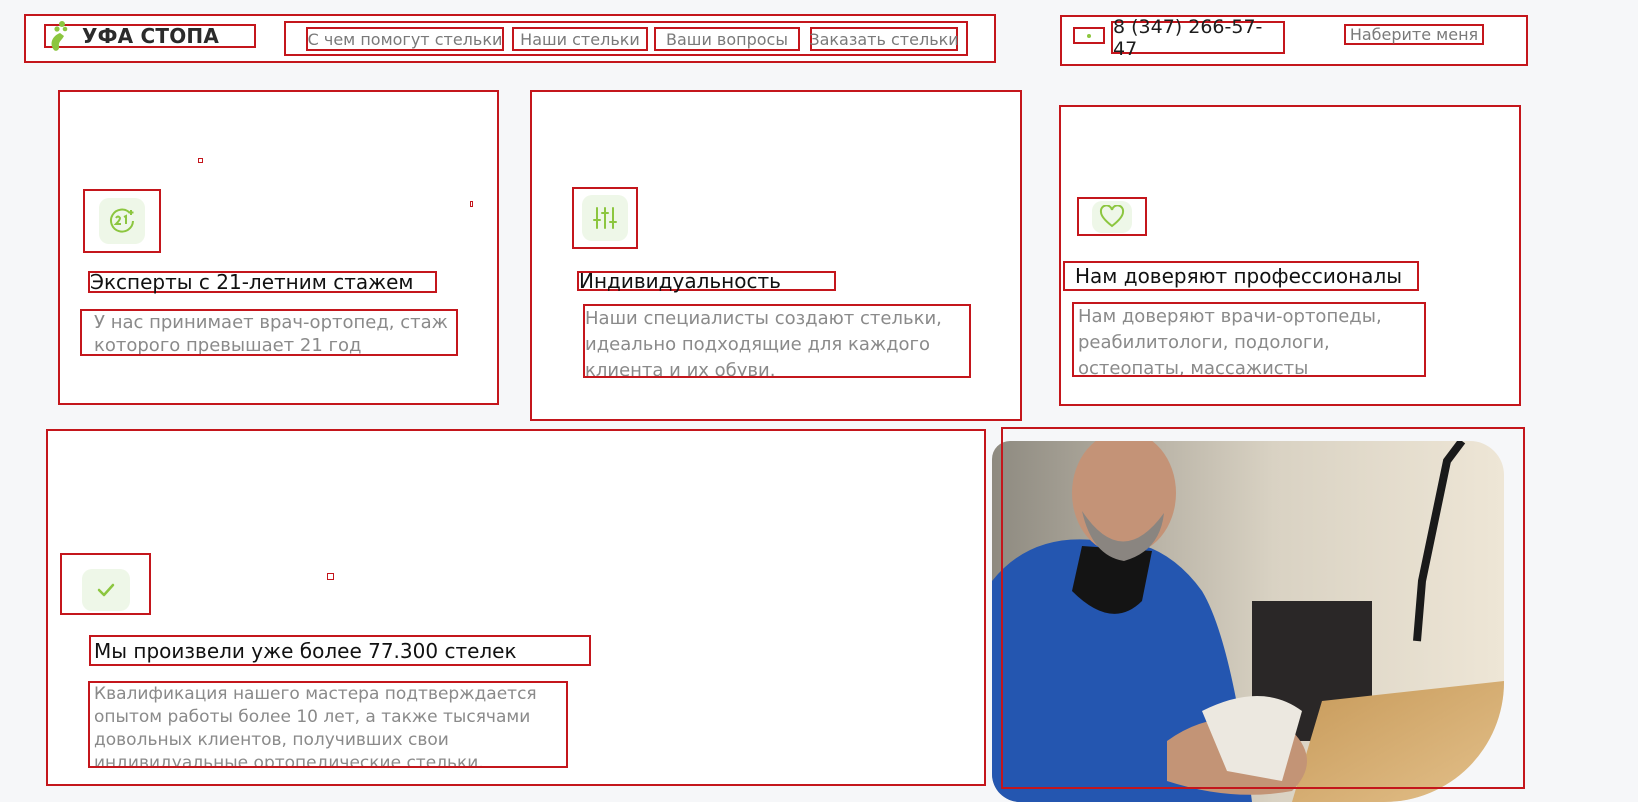 This screenshot has width=1638, height=802. I want to click on badge-21-icon, so click(122, 220).